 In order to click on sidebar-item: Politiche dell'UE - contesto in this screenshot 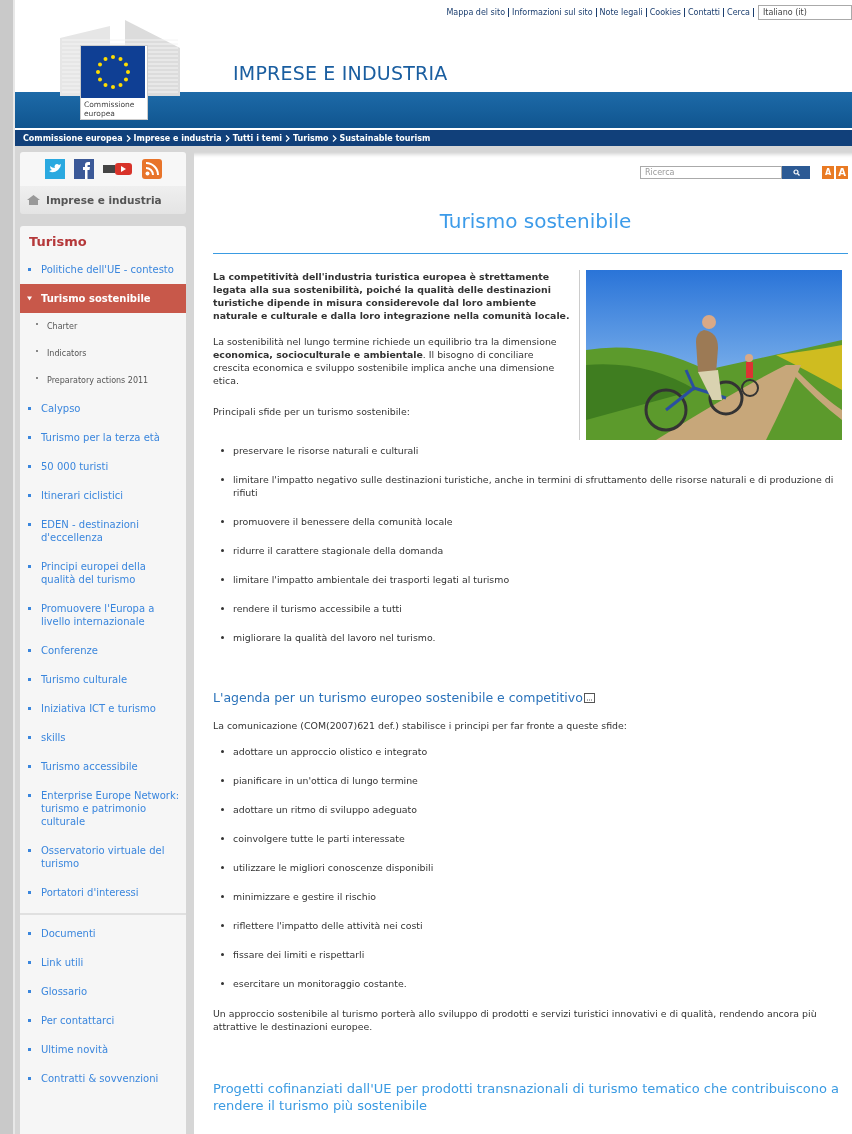, I will do `click(103, 269)`.